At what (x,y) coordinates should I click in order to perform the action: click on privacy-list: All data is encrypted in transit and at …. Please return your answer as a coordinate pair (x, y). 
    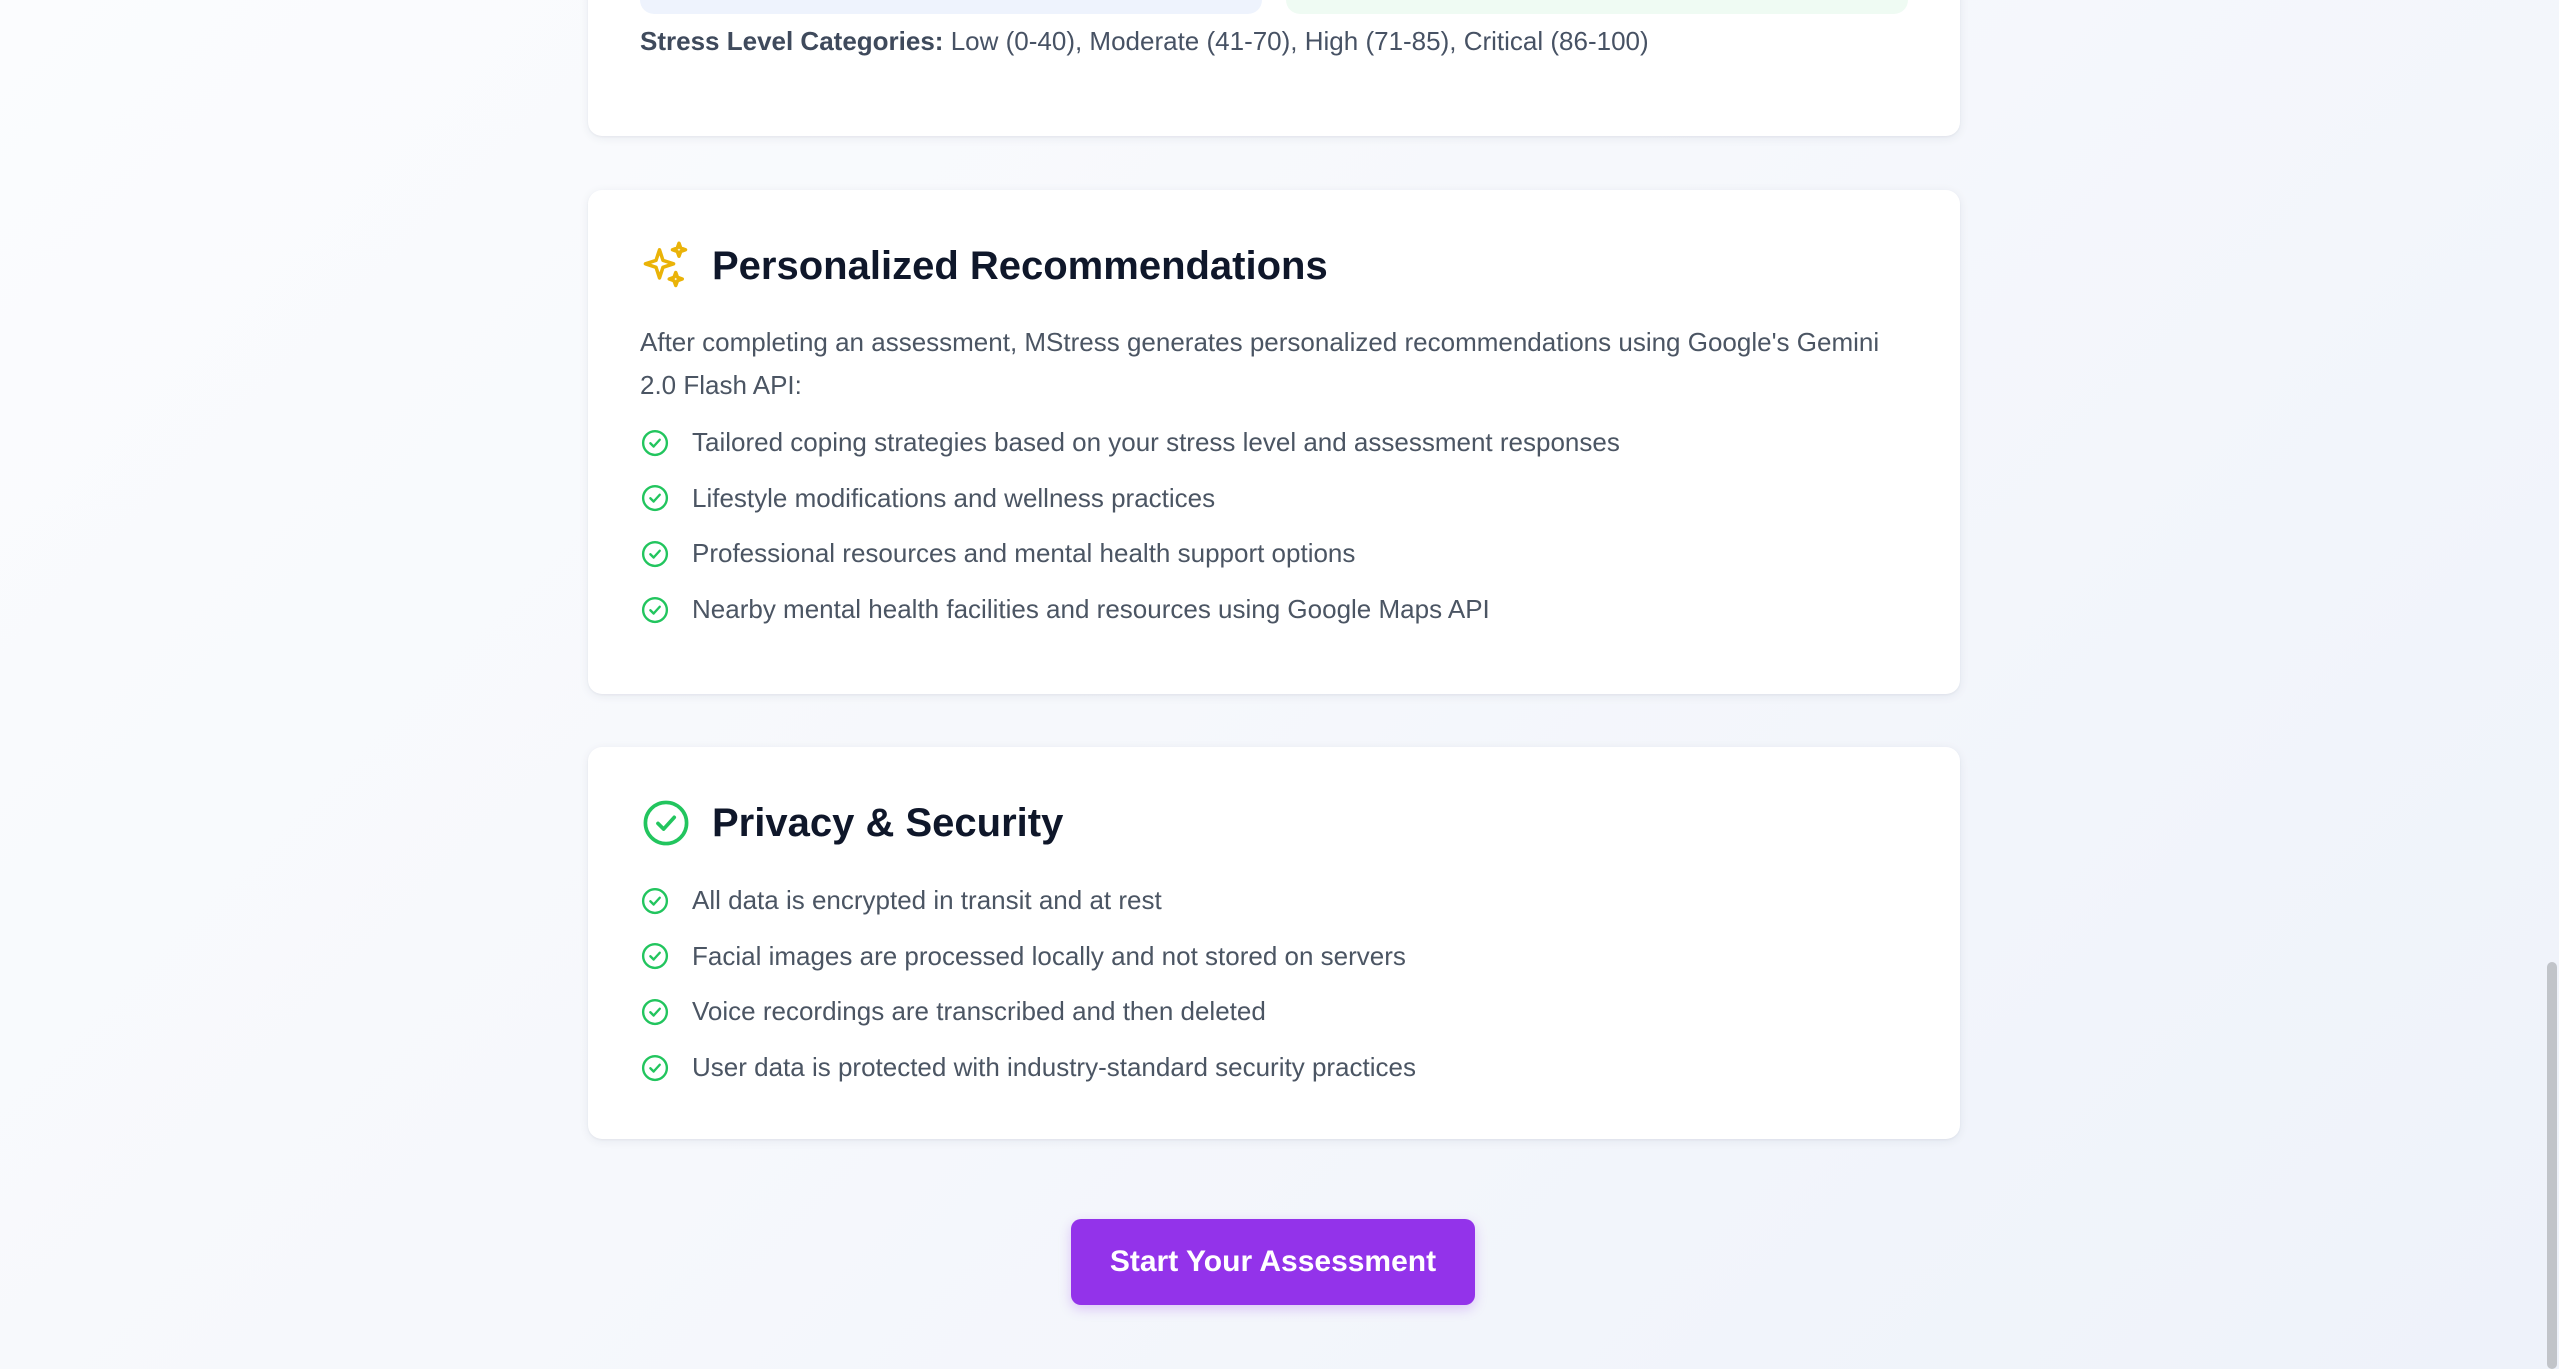
    Looking at the image, I should click on (1028, 984).